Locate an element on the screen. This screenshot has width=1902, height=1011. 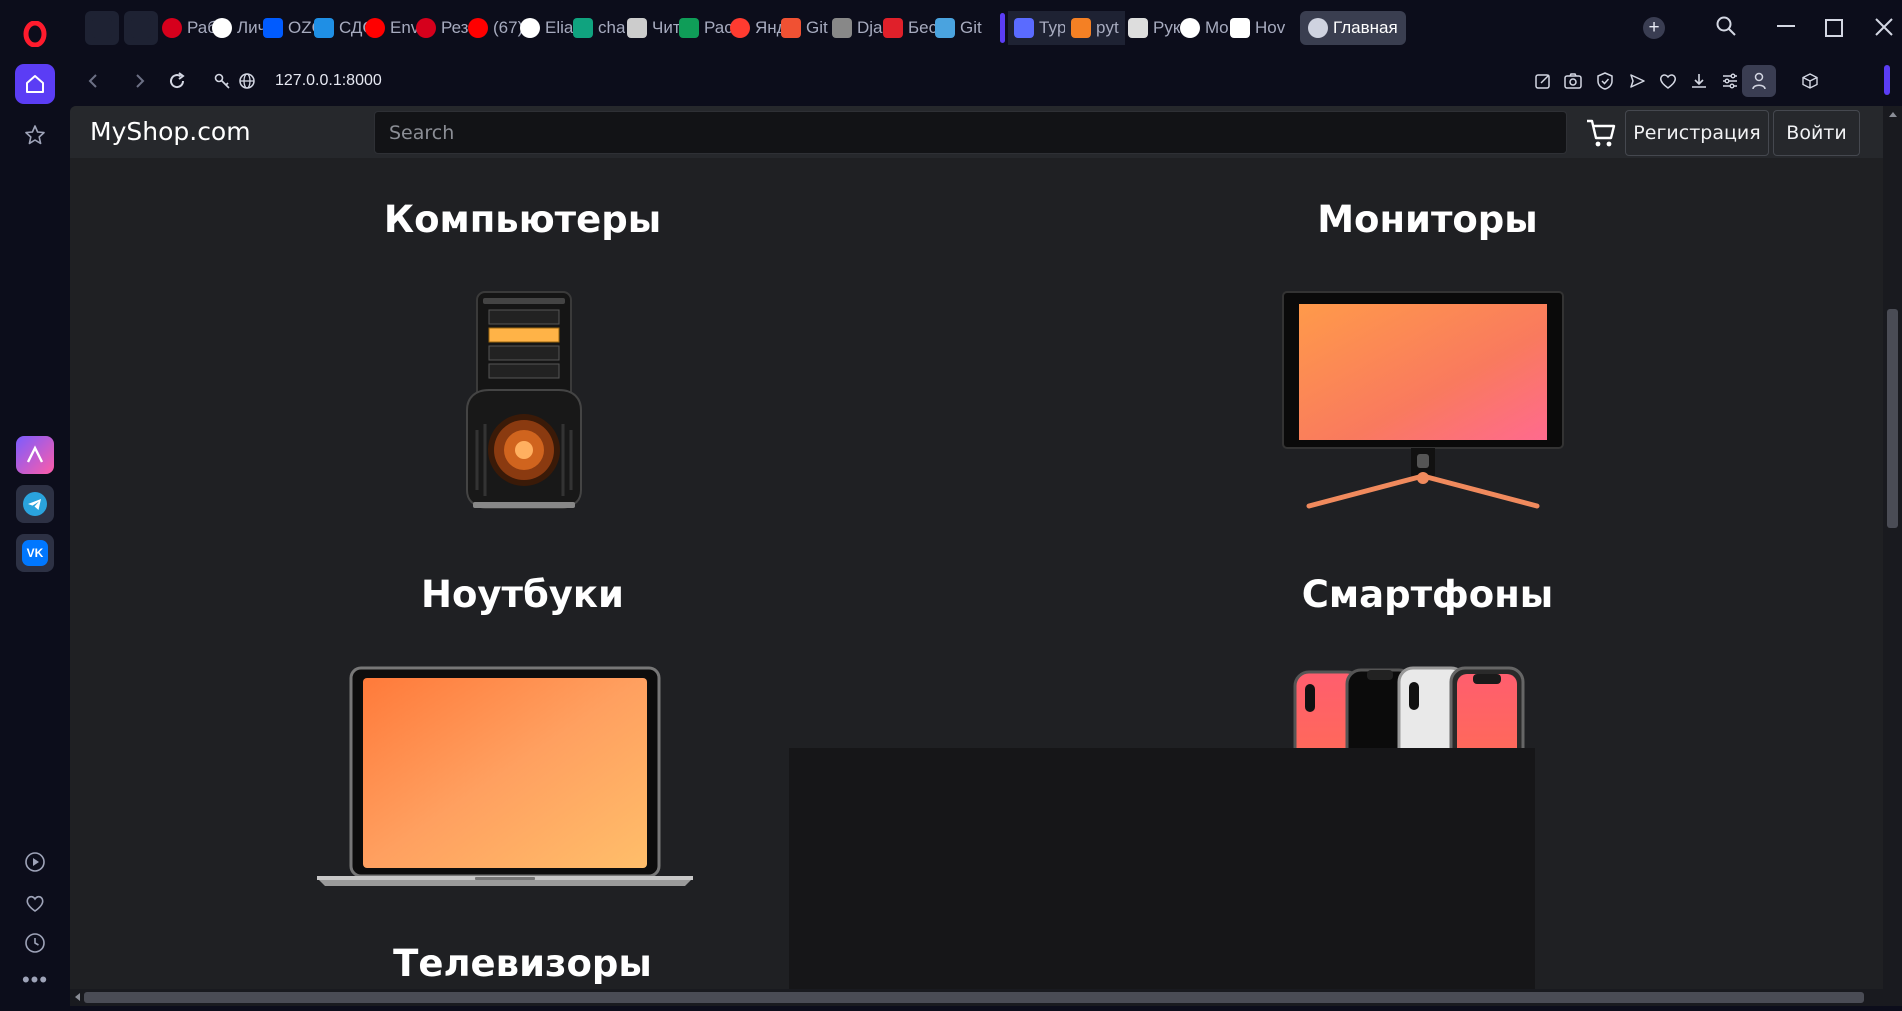
tab-(67): (67) is located at coordinates (495, 28).